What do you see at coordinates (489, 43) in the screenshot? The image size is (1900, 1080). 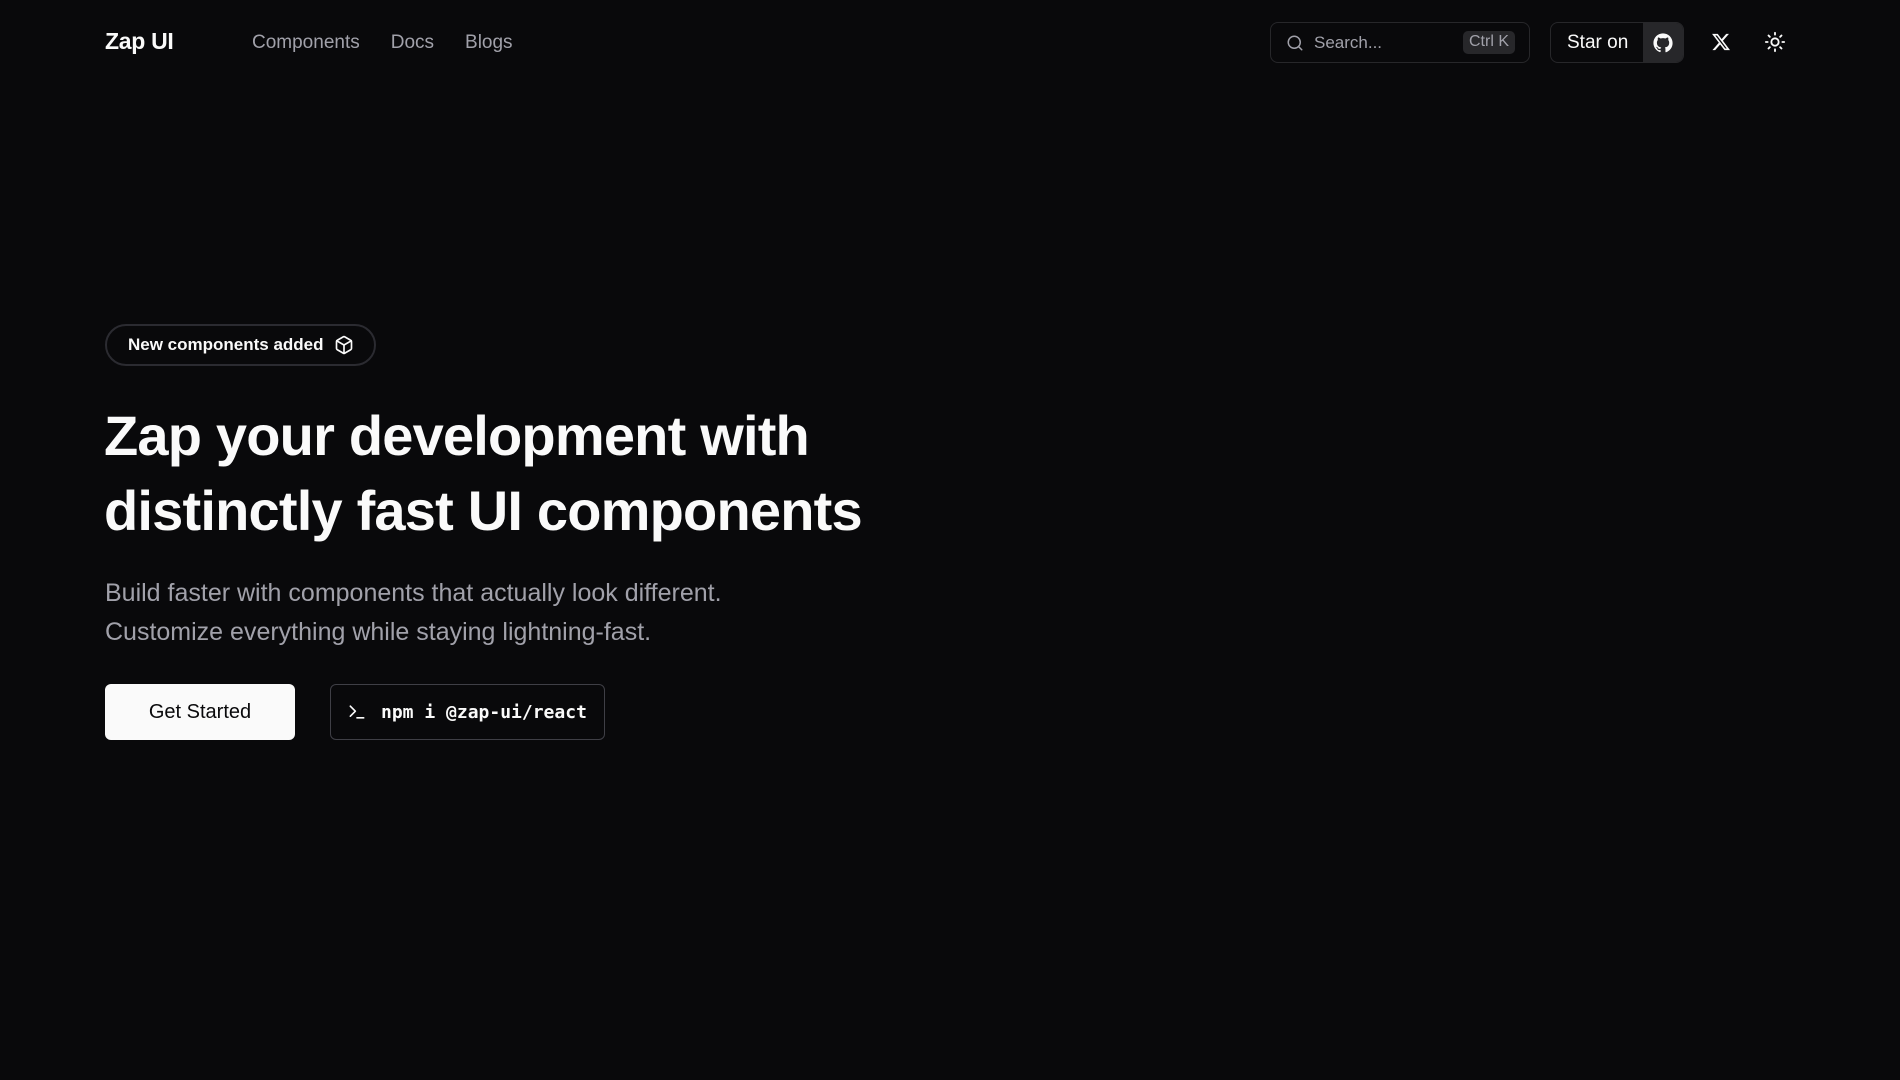 I see `nav-link-blogs: Blogs` at bounding box center [489, 43].